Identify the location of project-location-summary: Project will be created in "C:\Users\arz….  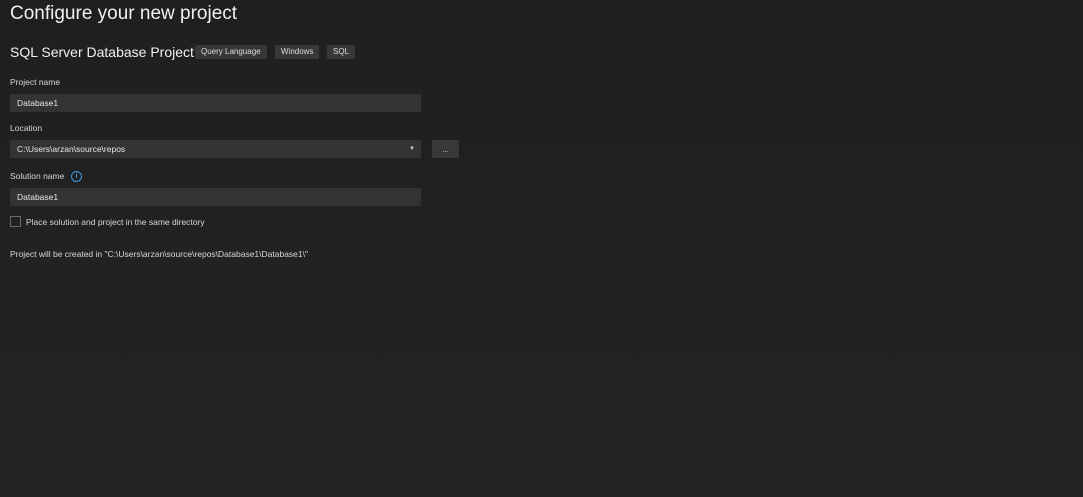
(159, 254).